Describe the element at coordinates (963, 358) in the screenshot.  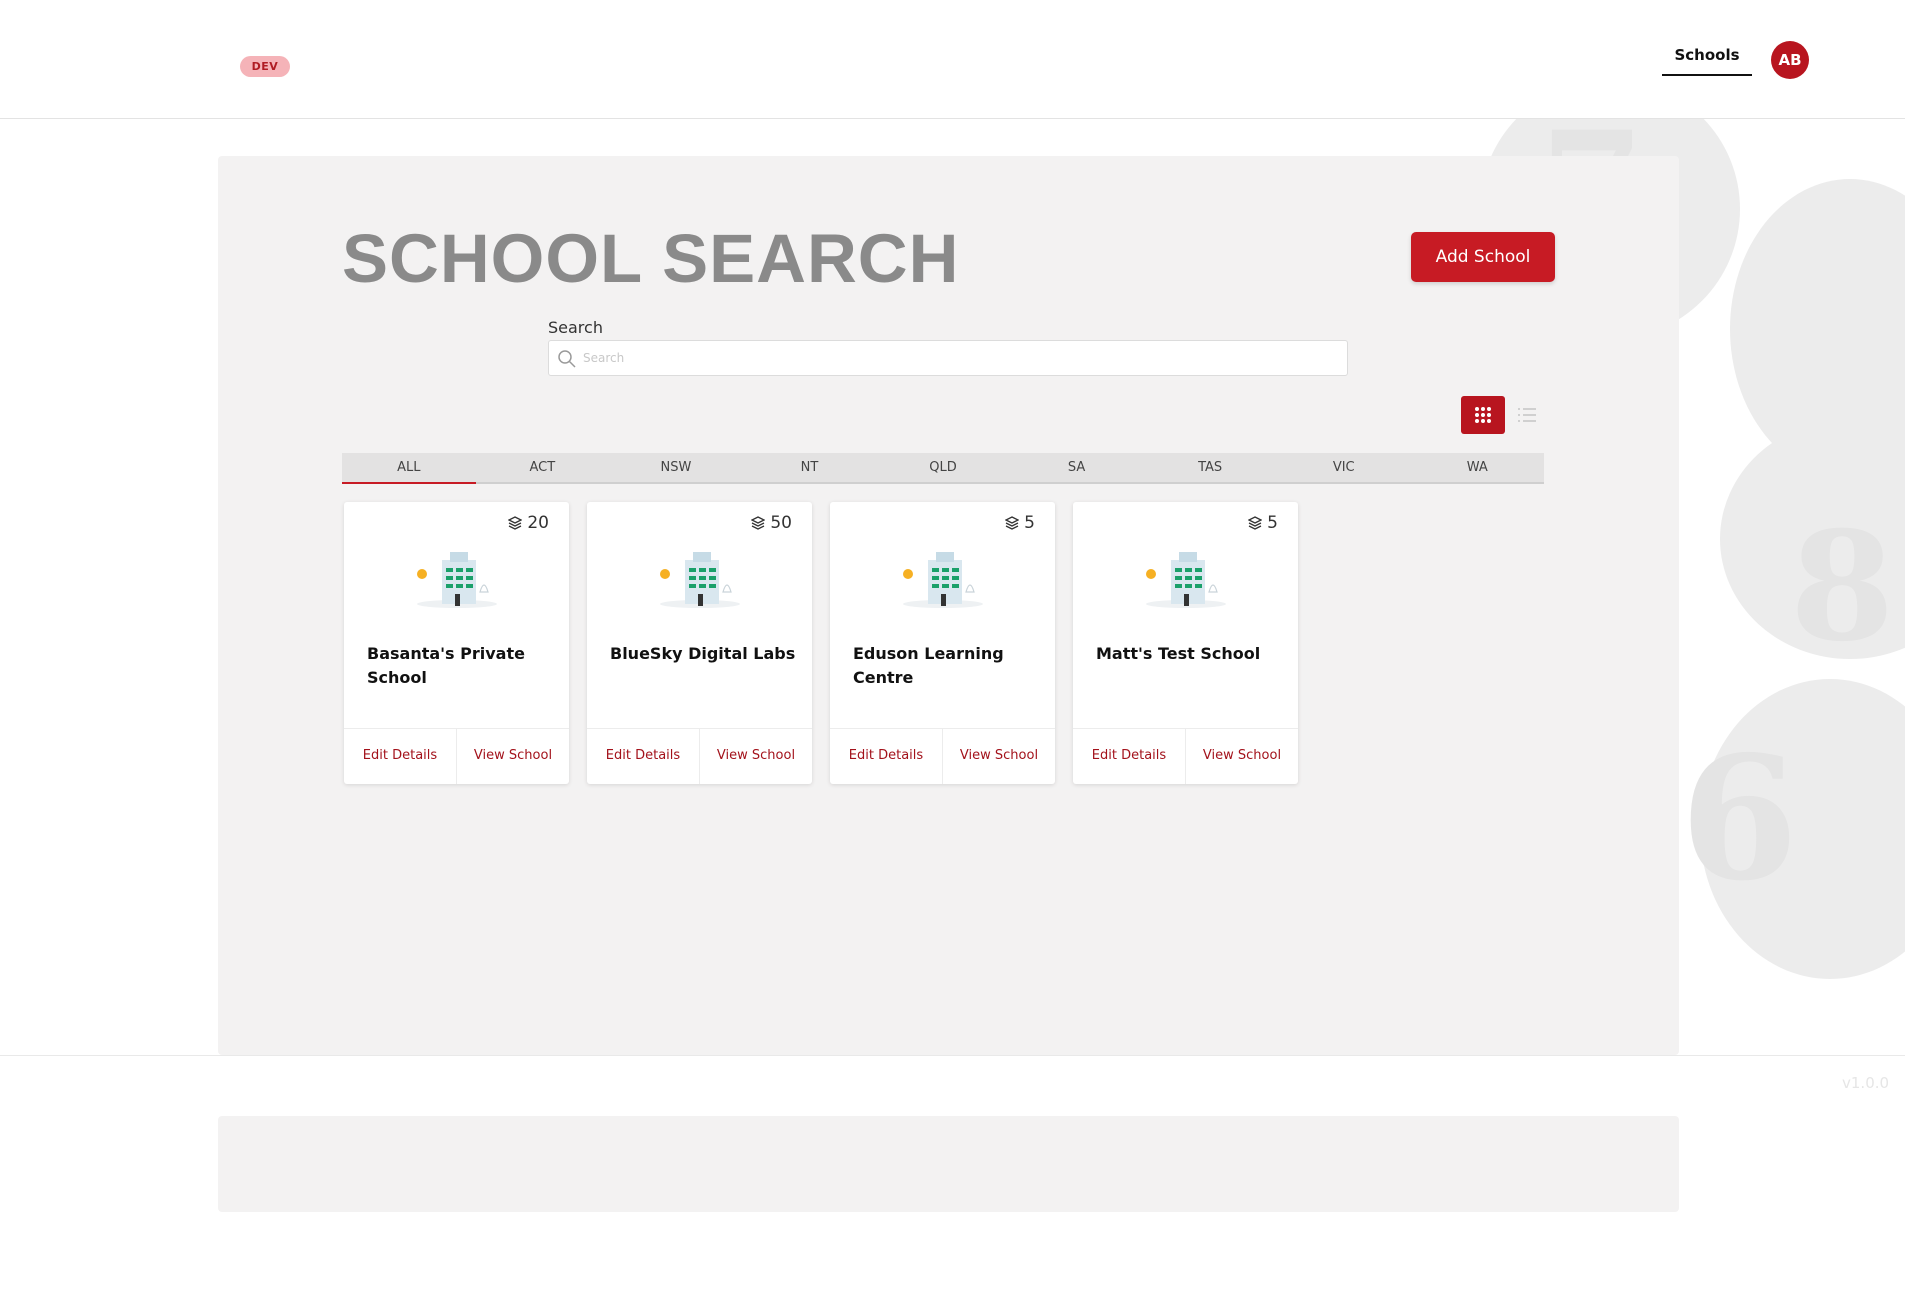
I see `search-input` at that location.